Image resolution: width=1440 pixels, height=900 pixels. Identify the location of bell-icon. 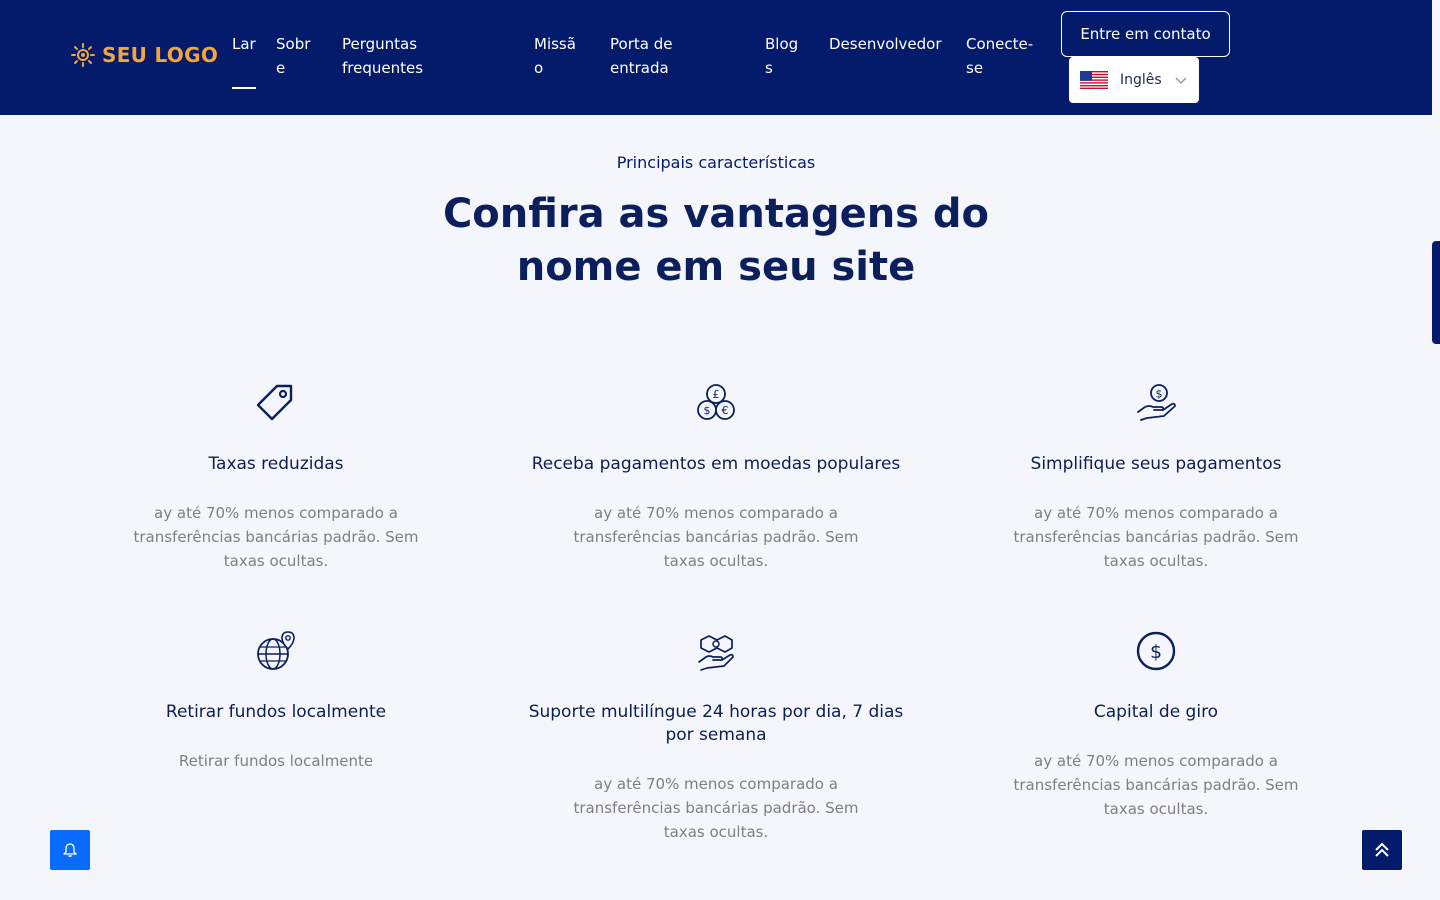
(70, 850).